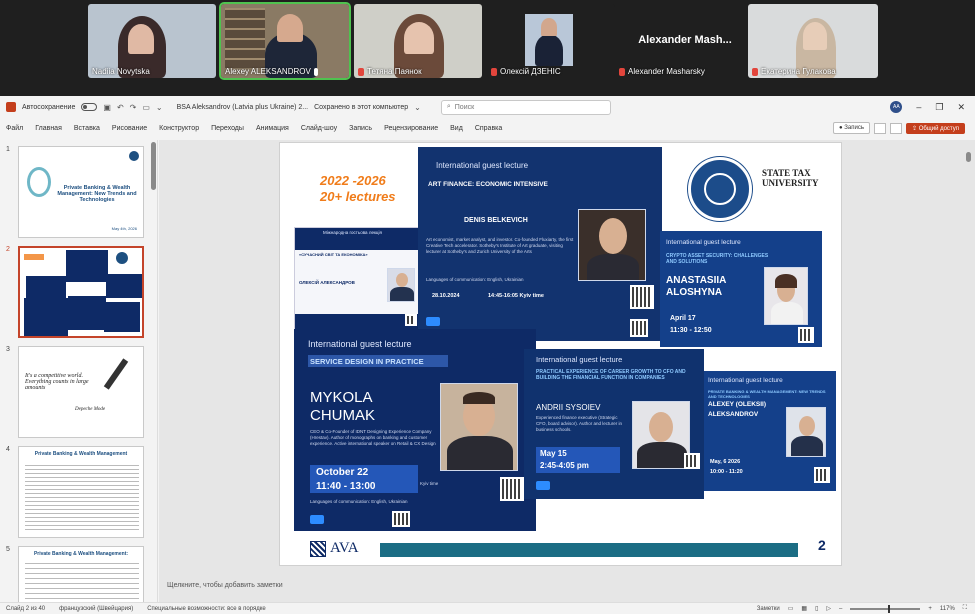 Image resolution: width=975 pixels, height=614 pixels. Describe the element at coordinates (516, 296) in the screenshot. I see `card-time: 14:45-16:05 Kyiv time` at that location.